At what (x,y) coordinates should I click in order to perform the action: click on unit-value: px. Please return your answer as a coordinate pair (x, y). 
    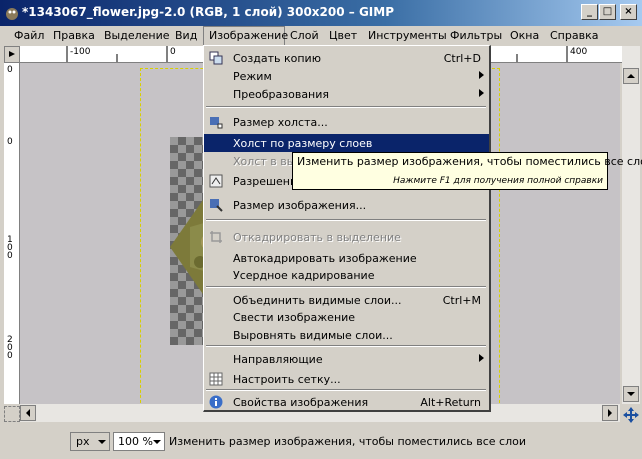
    Looking at the image, I should click on (83, 441).